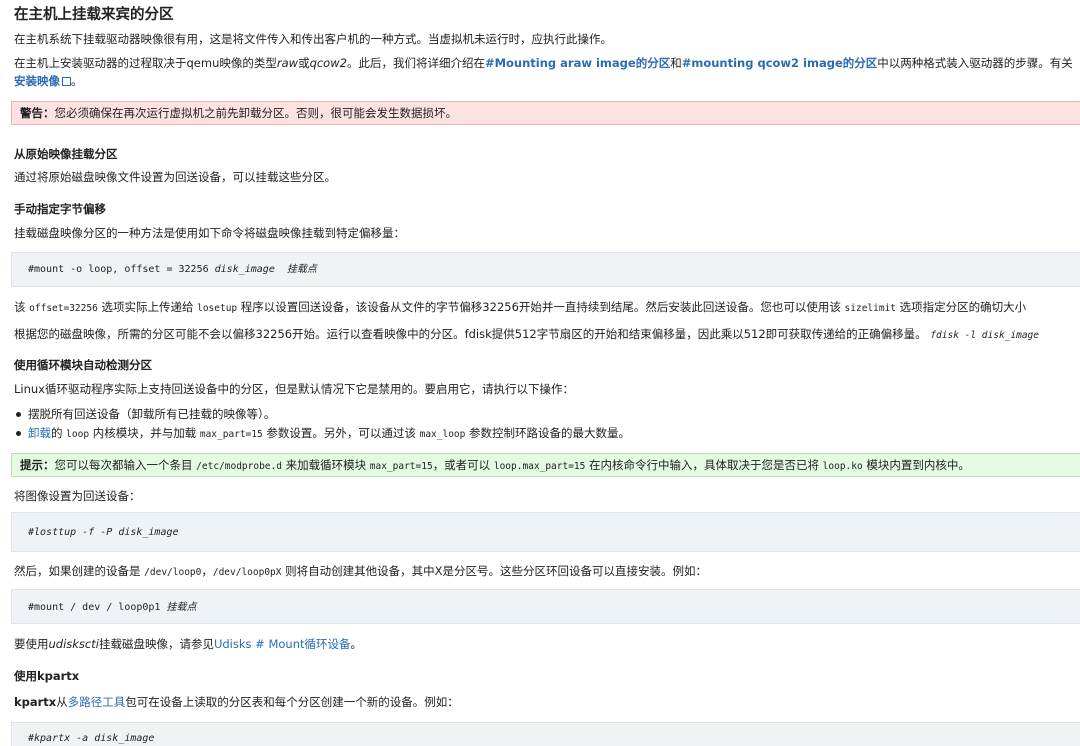 The width and height of the screenshot is (1080, 746). I want to click on text: 中以两种格式装入驱动器的步骤。有关, so click(975, 63).